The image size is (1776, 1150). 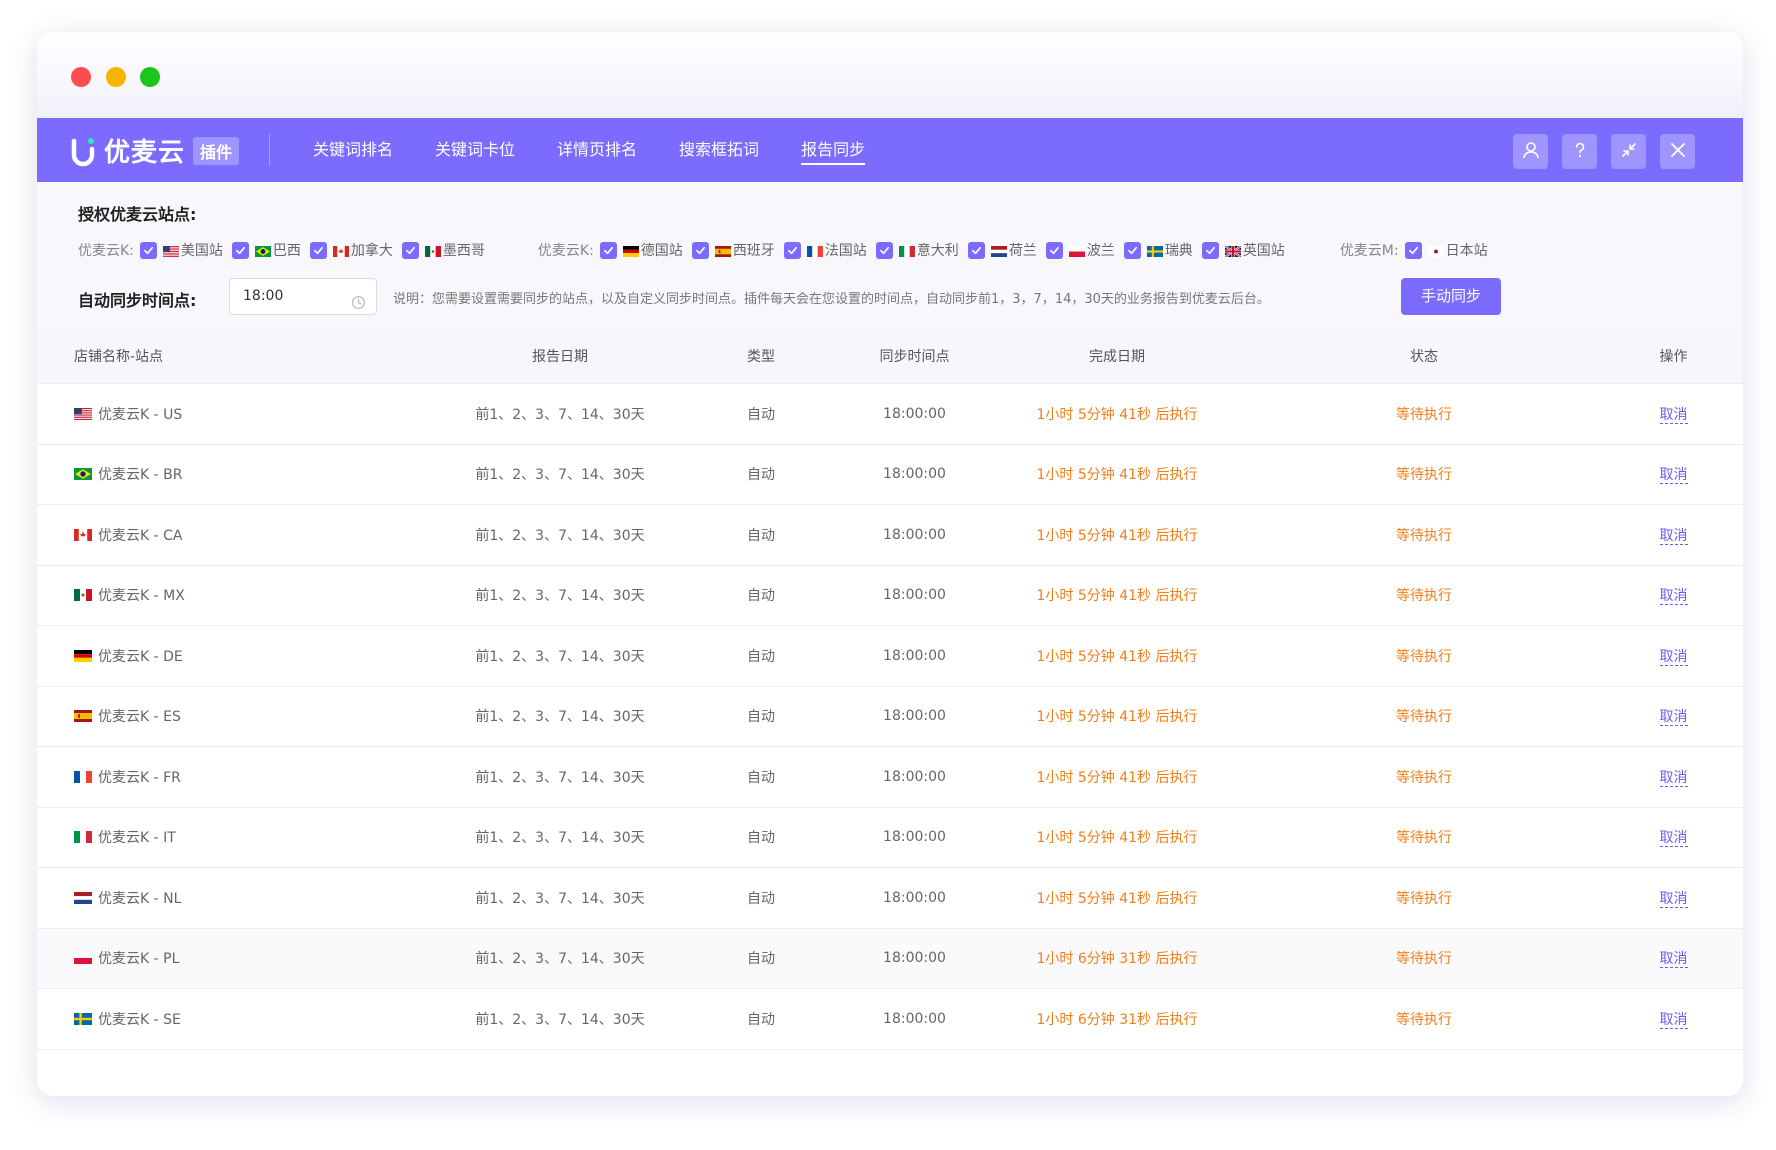 I want to click on brand-name: 优麦云, so click(x=145, y=153).